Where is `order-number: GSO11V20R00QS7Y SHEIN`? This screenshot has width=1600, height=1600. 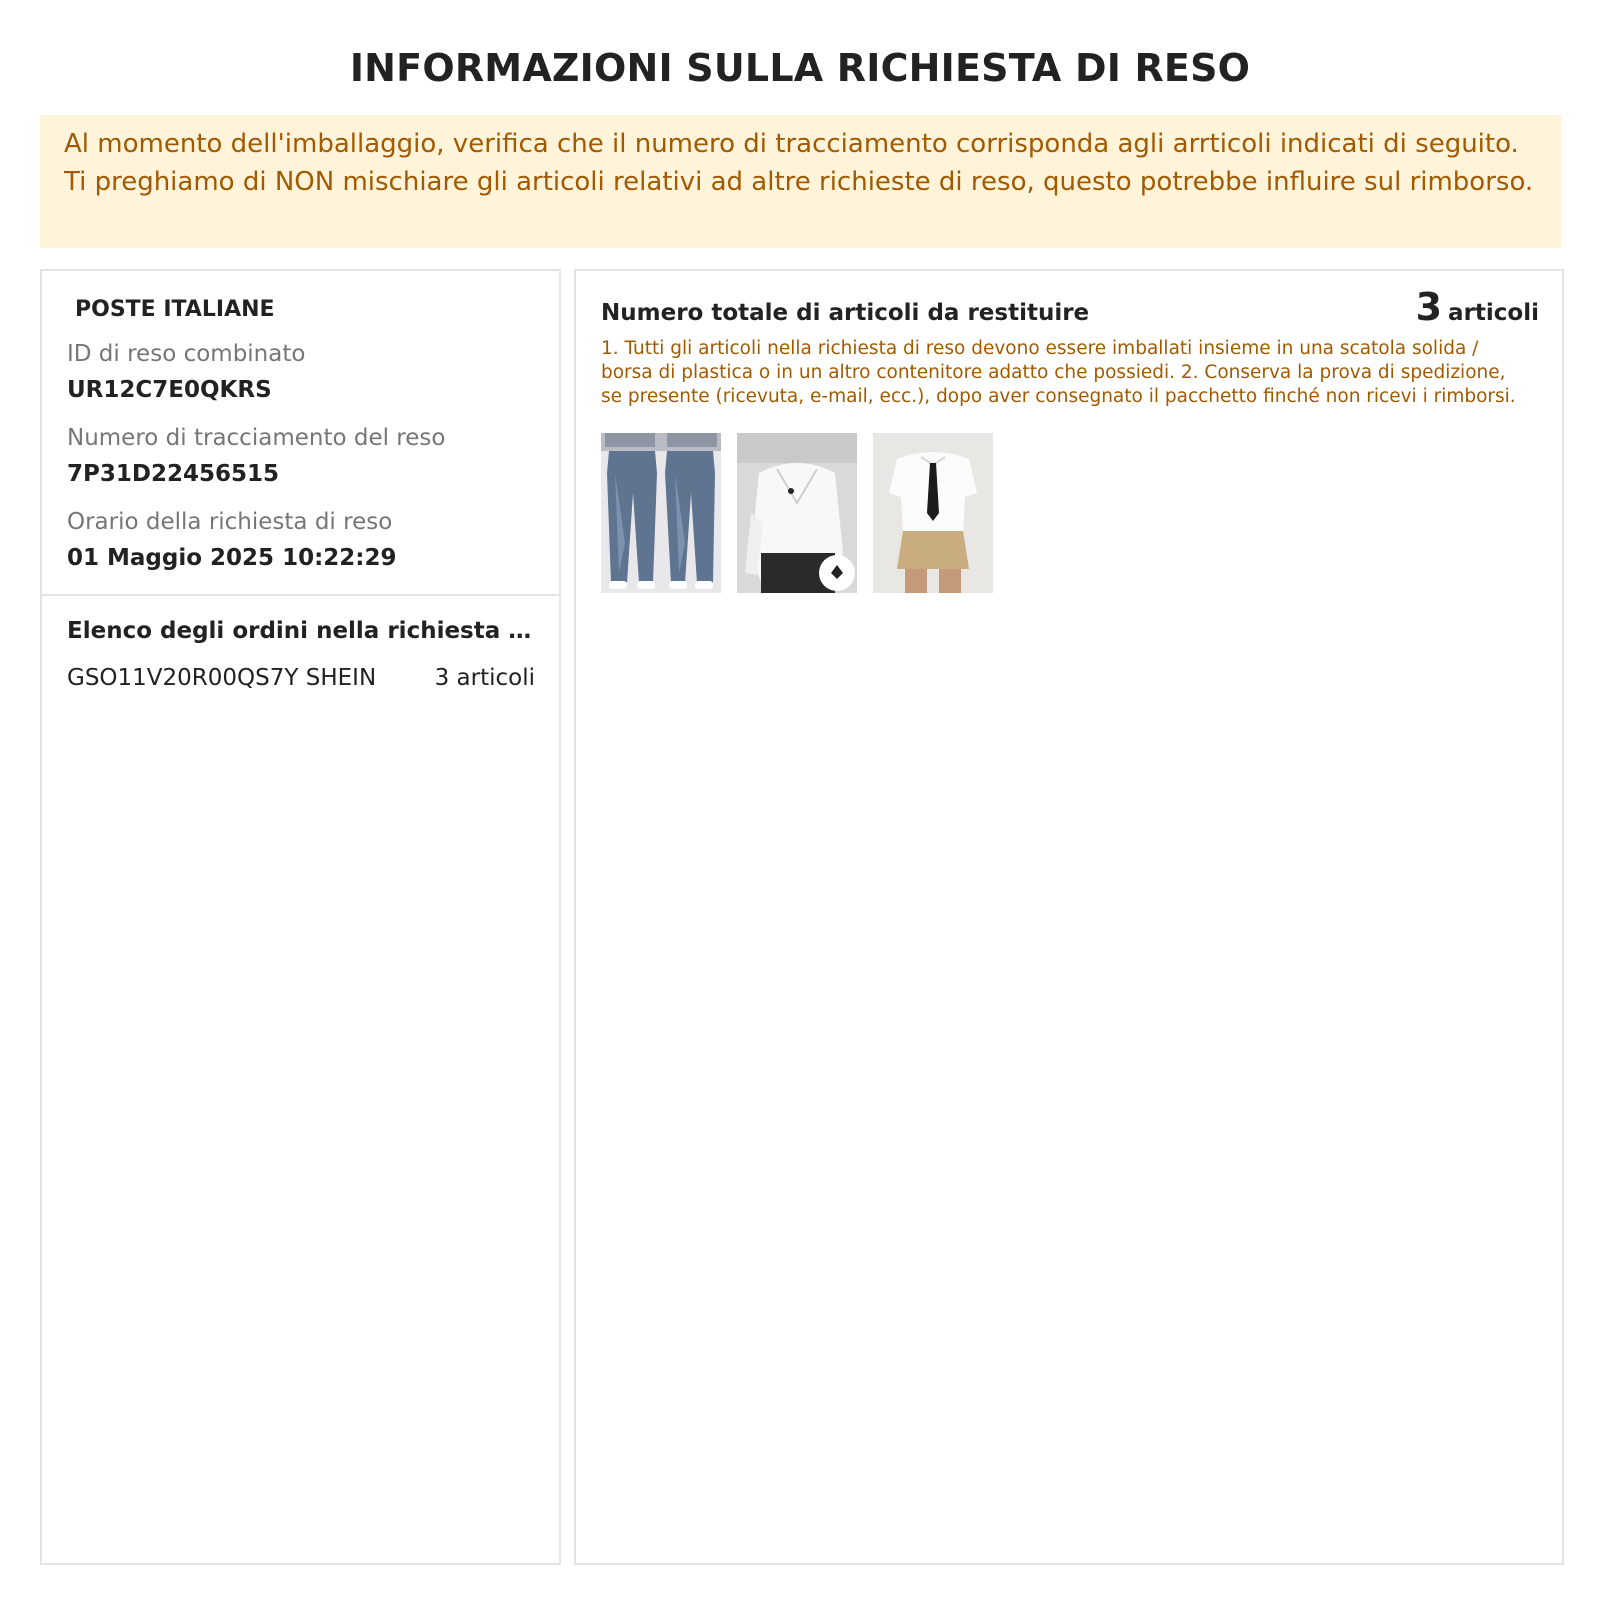 order-number: GSO11V20R00QS7Y SHEIN is located at coordinates (222, 678).